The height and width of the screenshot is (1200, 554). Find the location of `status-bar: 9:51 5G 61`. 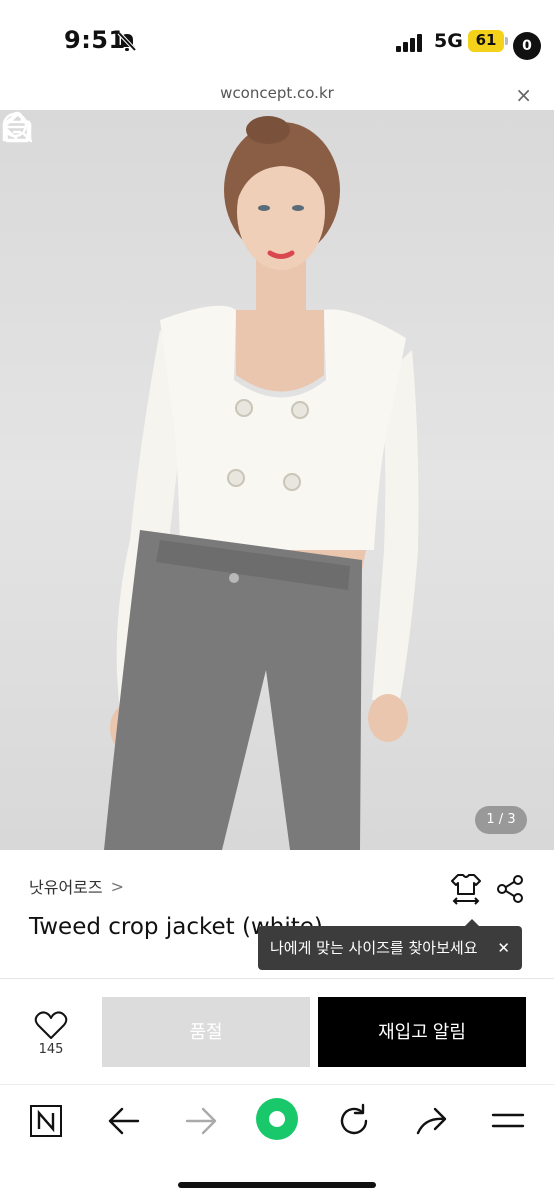

status-bar: 9:51 5G 61 is located at coordinates (277, 40).